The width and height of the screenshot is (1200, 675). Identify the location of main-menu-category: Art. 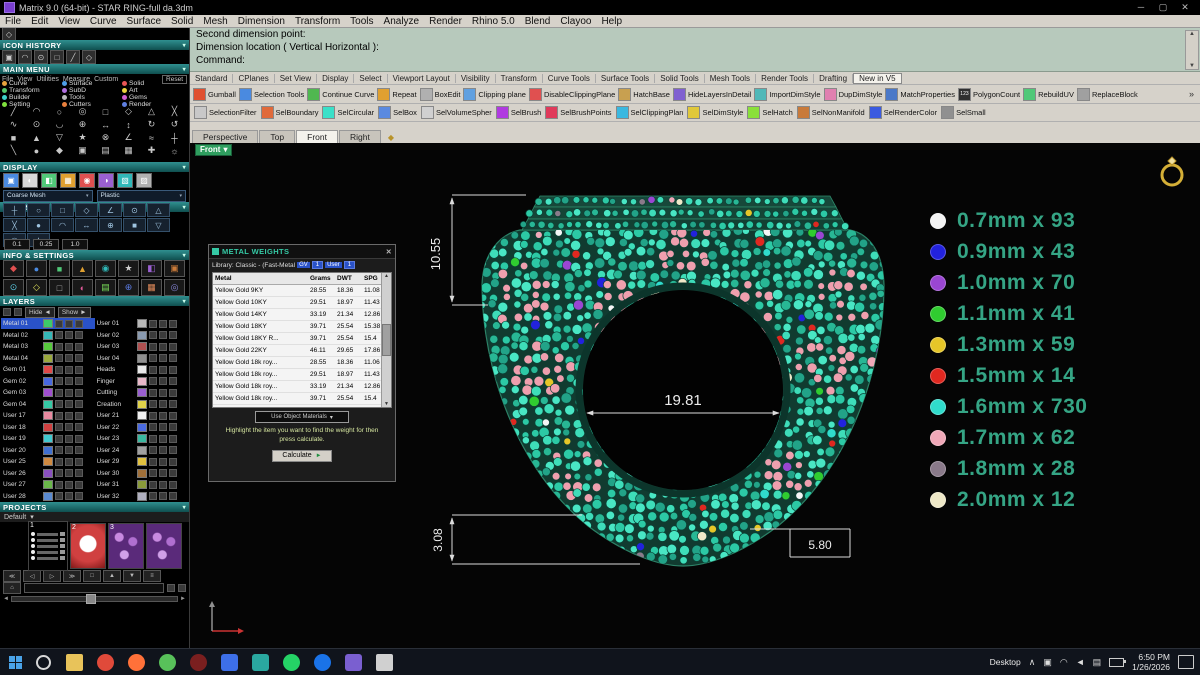
(149, 90).